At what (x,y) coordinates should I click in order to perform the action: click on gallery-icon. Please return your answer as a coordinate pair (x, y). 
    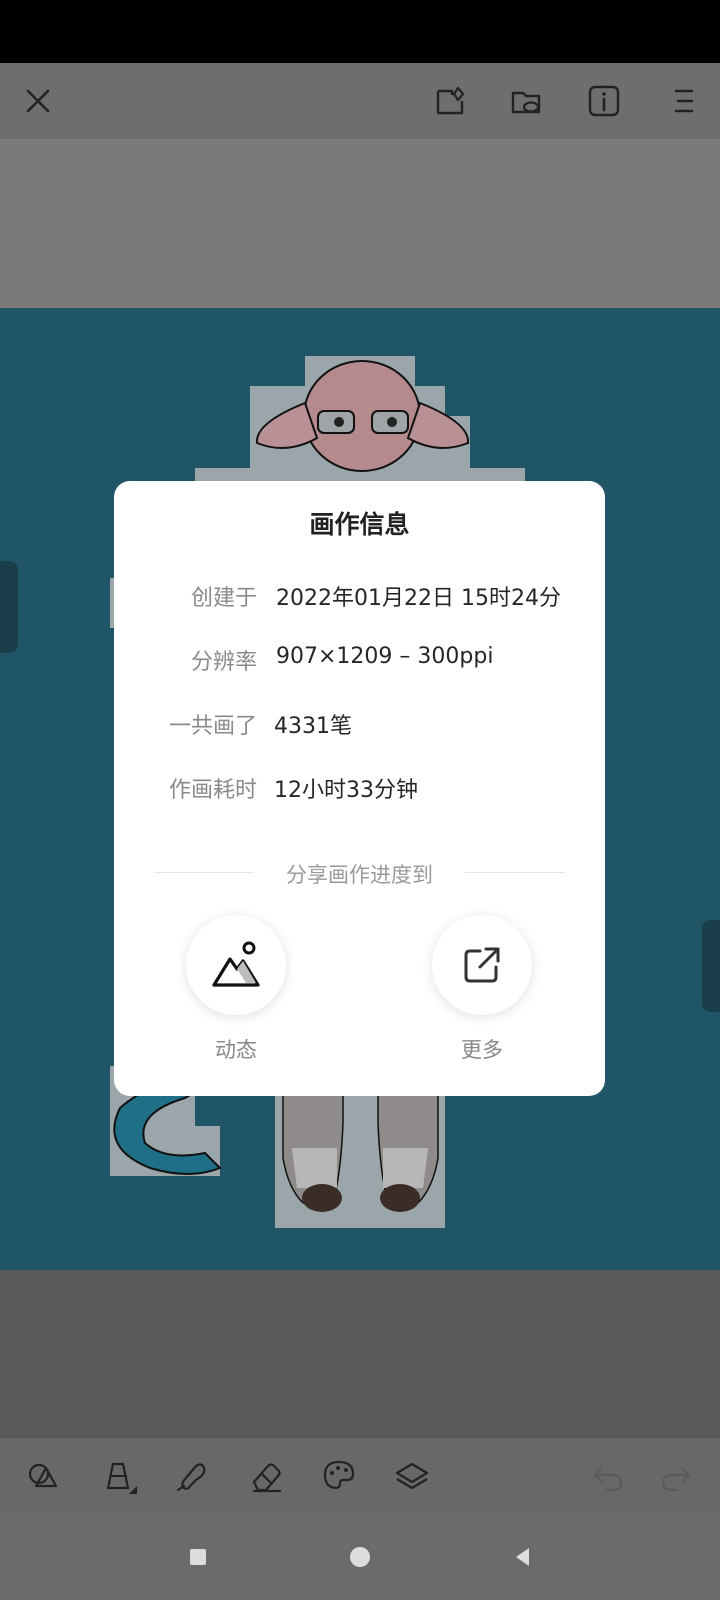
    Looking at the image, I should click on (450, 100).